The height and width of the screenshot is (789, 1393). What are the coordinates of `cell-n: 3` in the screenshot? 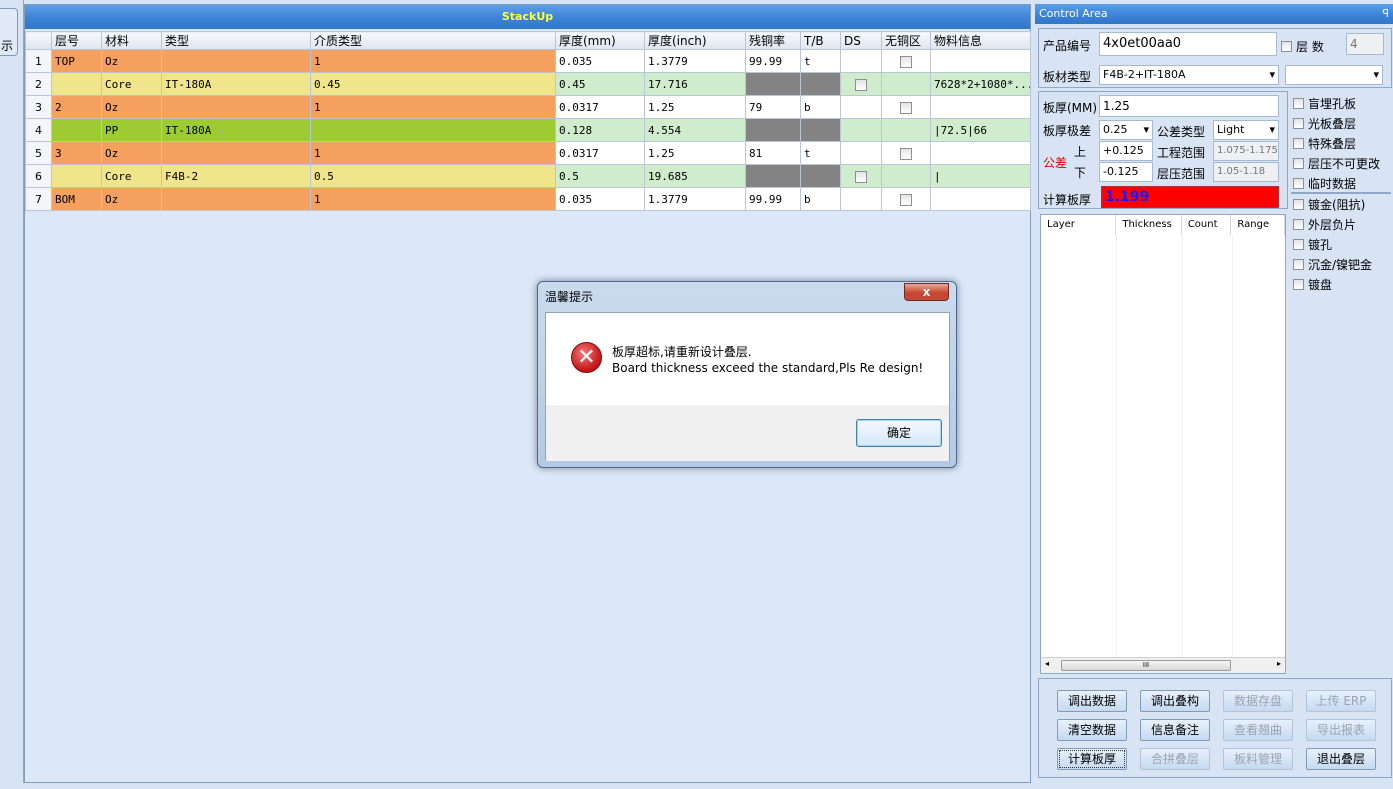 It's located at (38, 107).